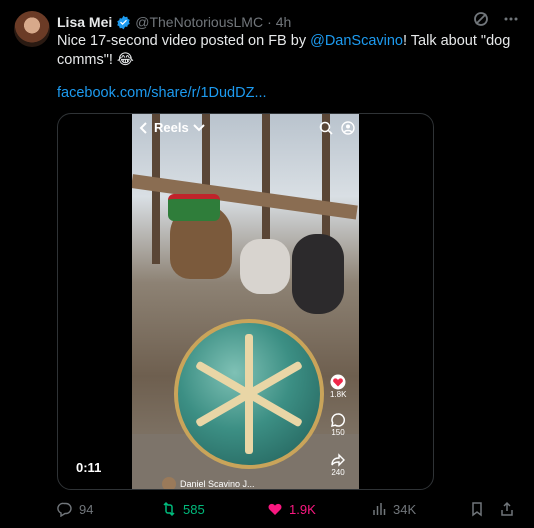 The height and width of the screenshot is (528, 534). Describe the element at coordinates (326, 128) in the screenshot. I see `search-icon` at that location.